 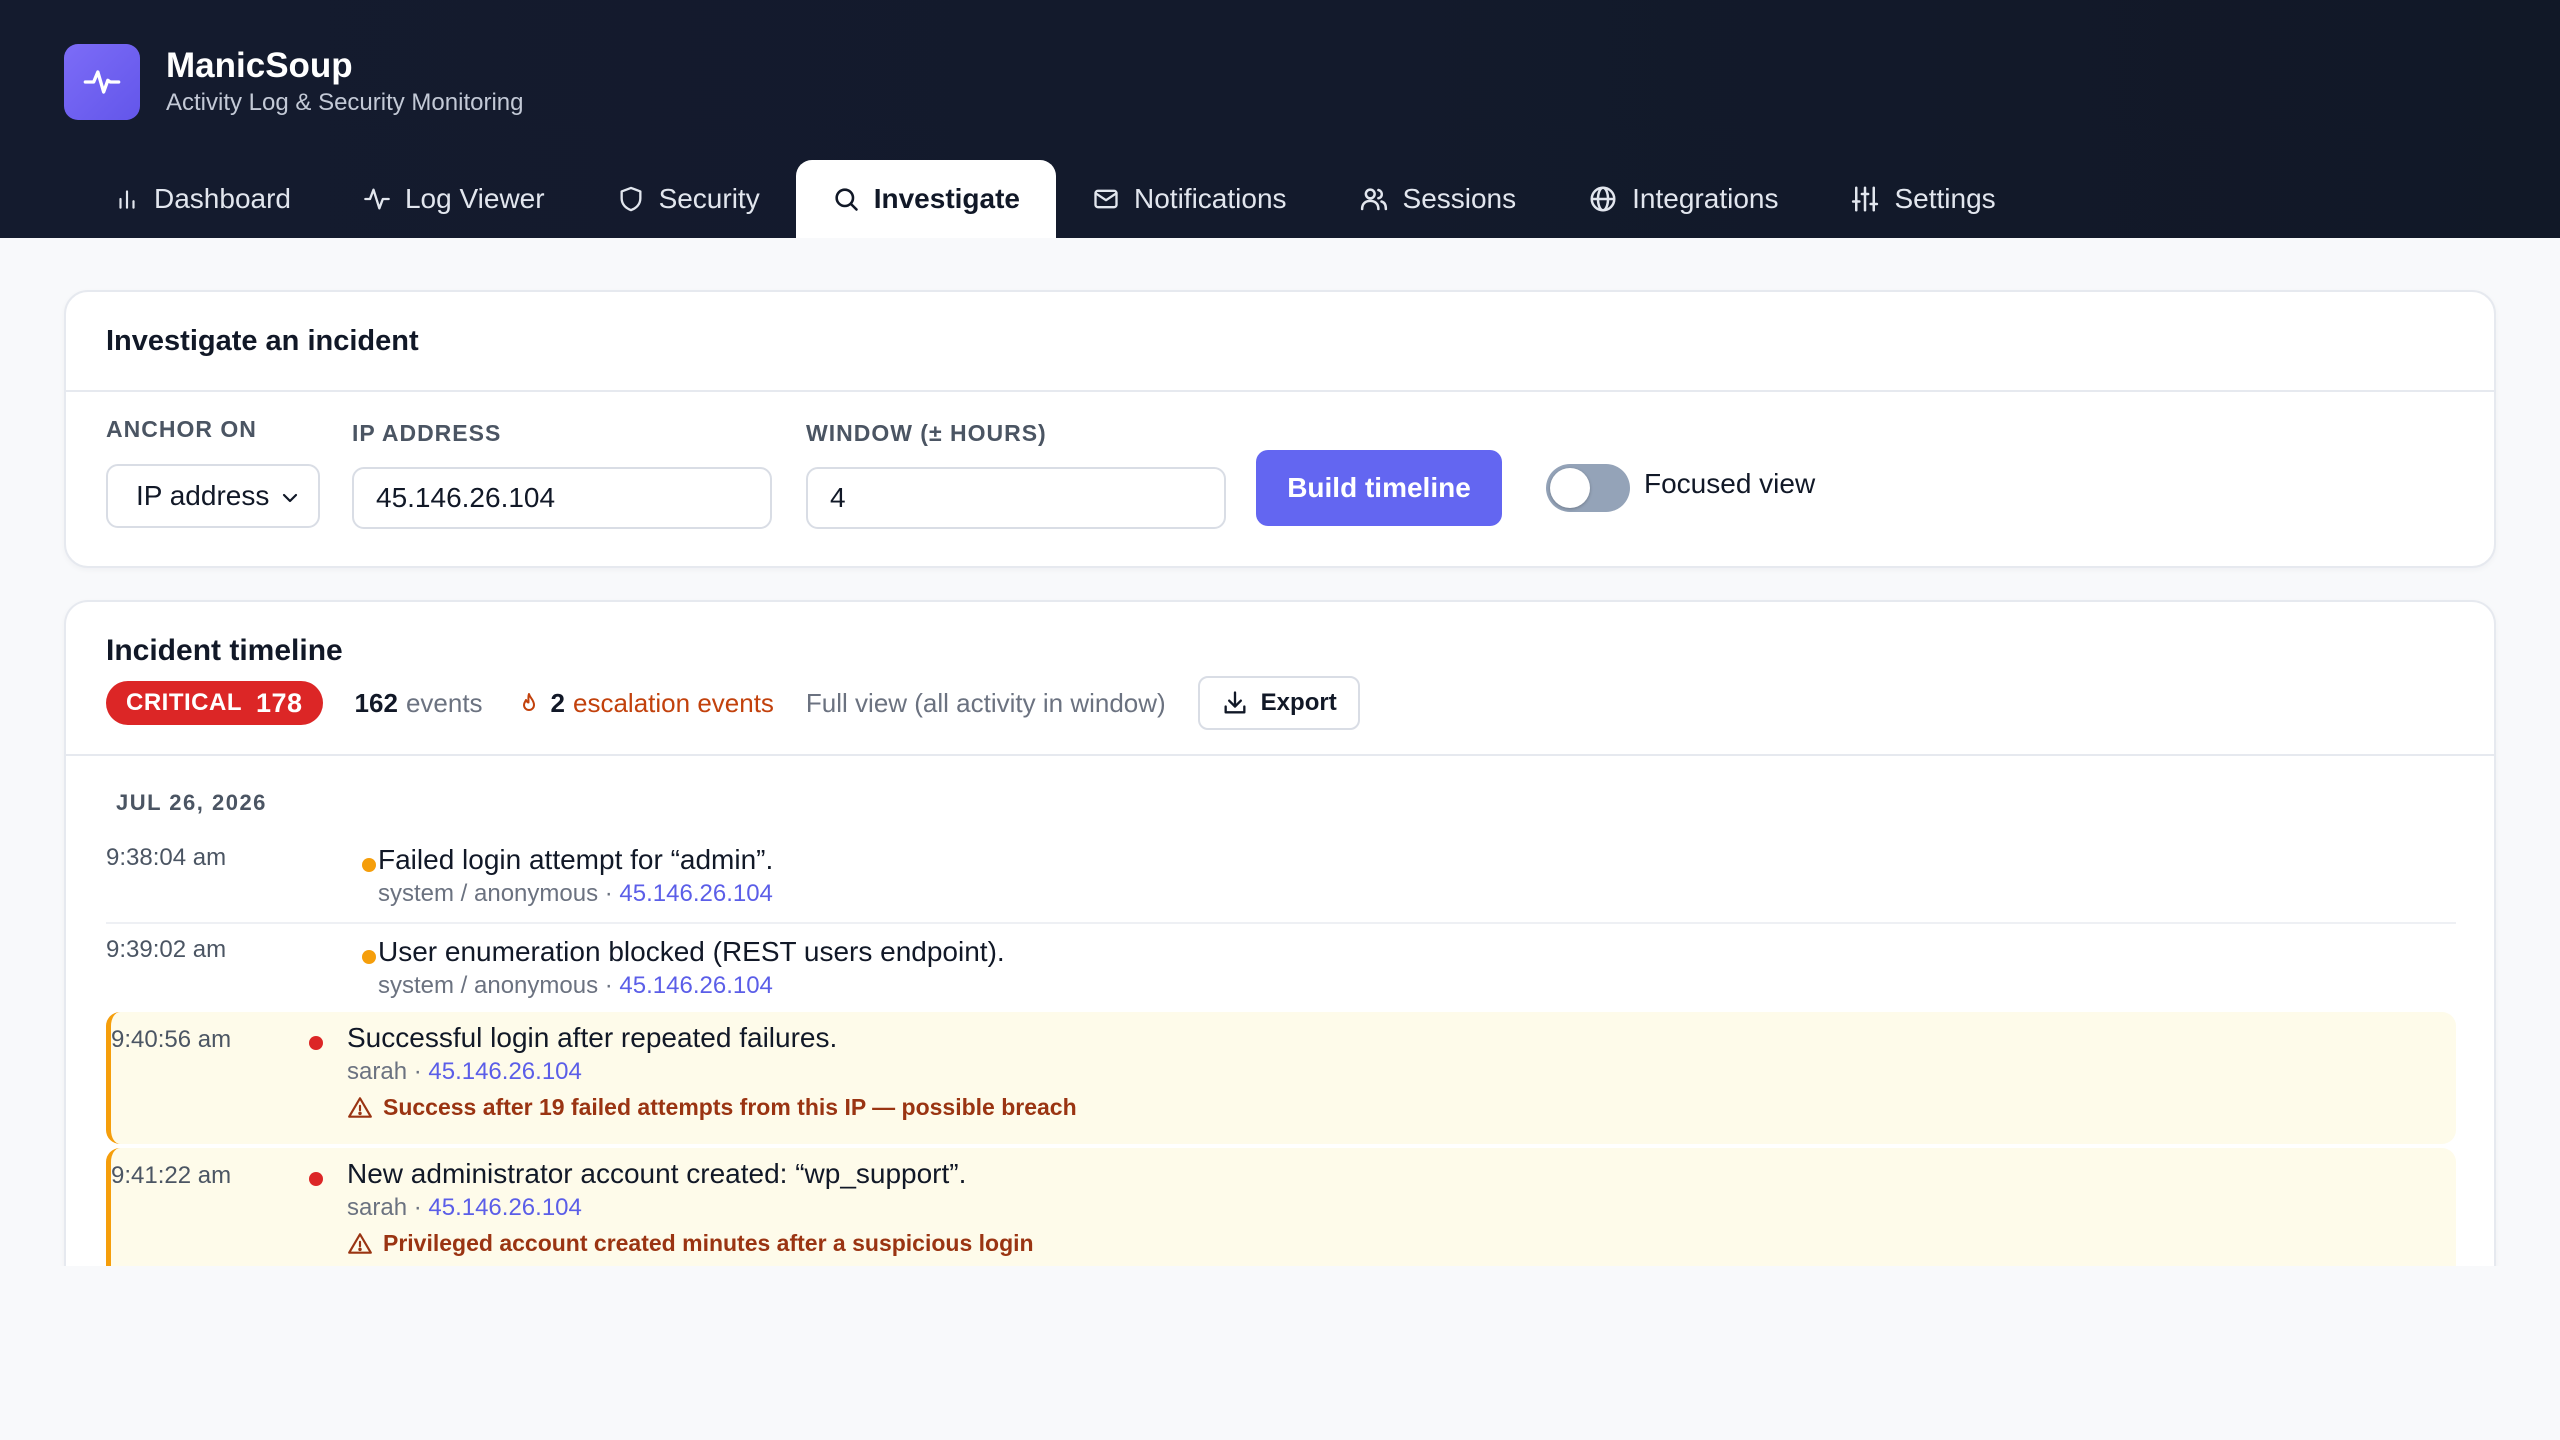 I want to click on tab-label: Sessions, so click(x=1459, y=198).